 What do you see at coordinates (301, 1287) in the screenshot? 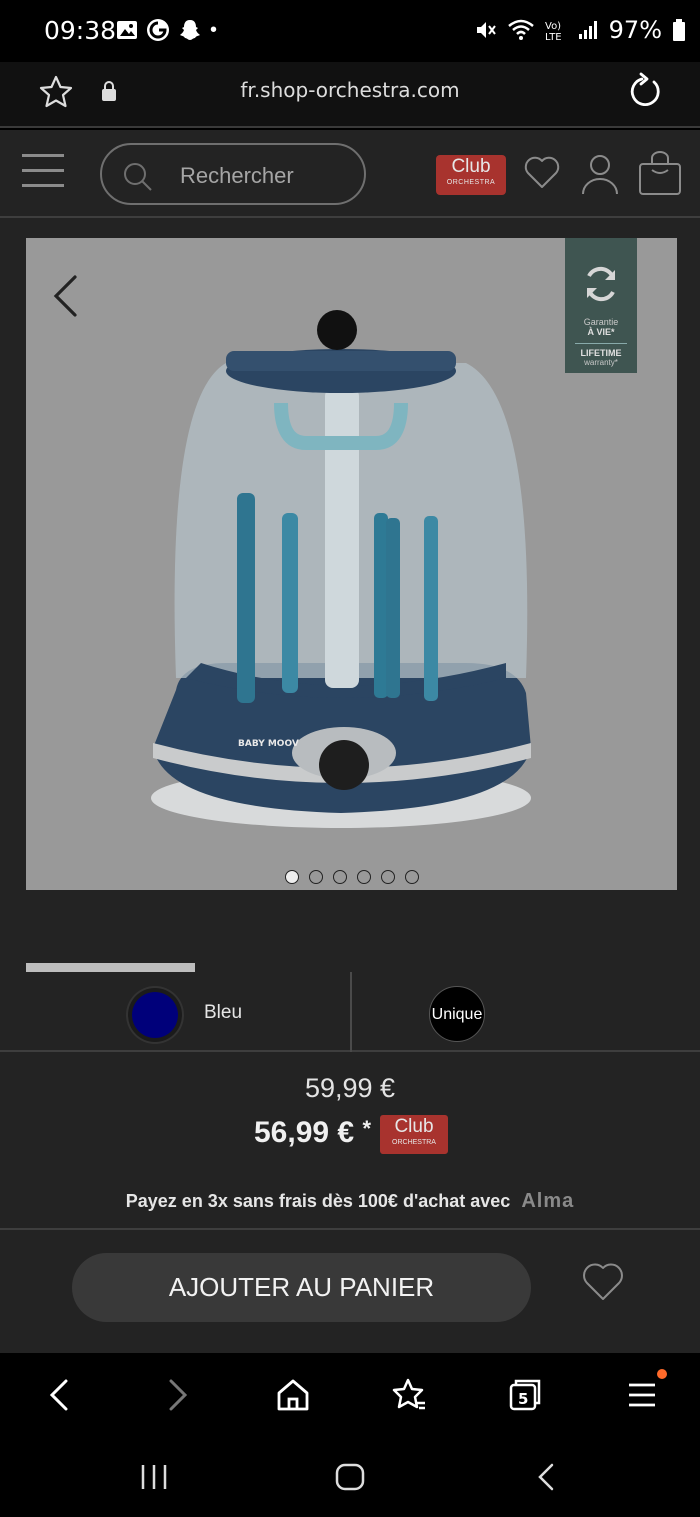
I see `add-to-cart-button: AJOUTER AU PANIER` at bounding box center [301, 1287].